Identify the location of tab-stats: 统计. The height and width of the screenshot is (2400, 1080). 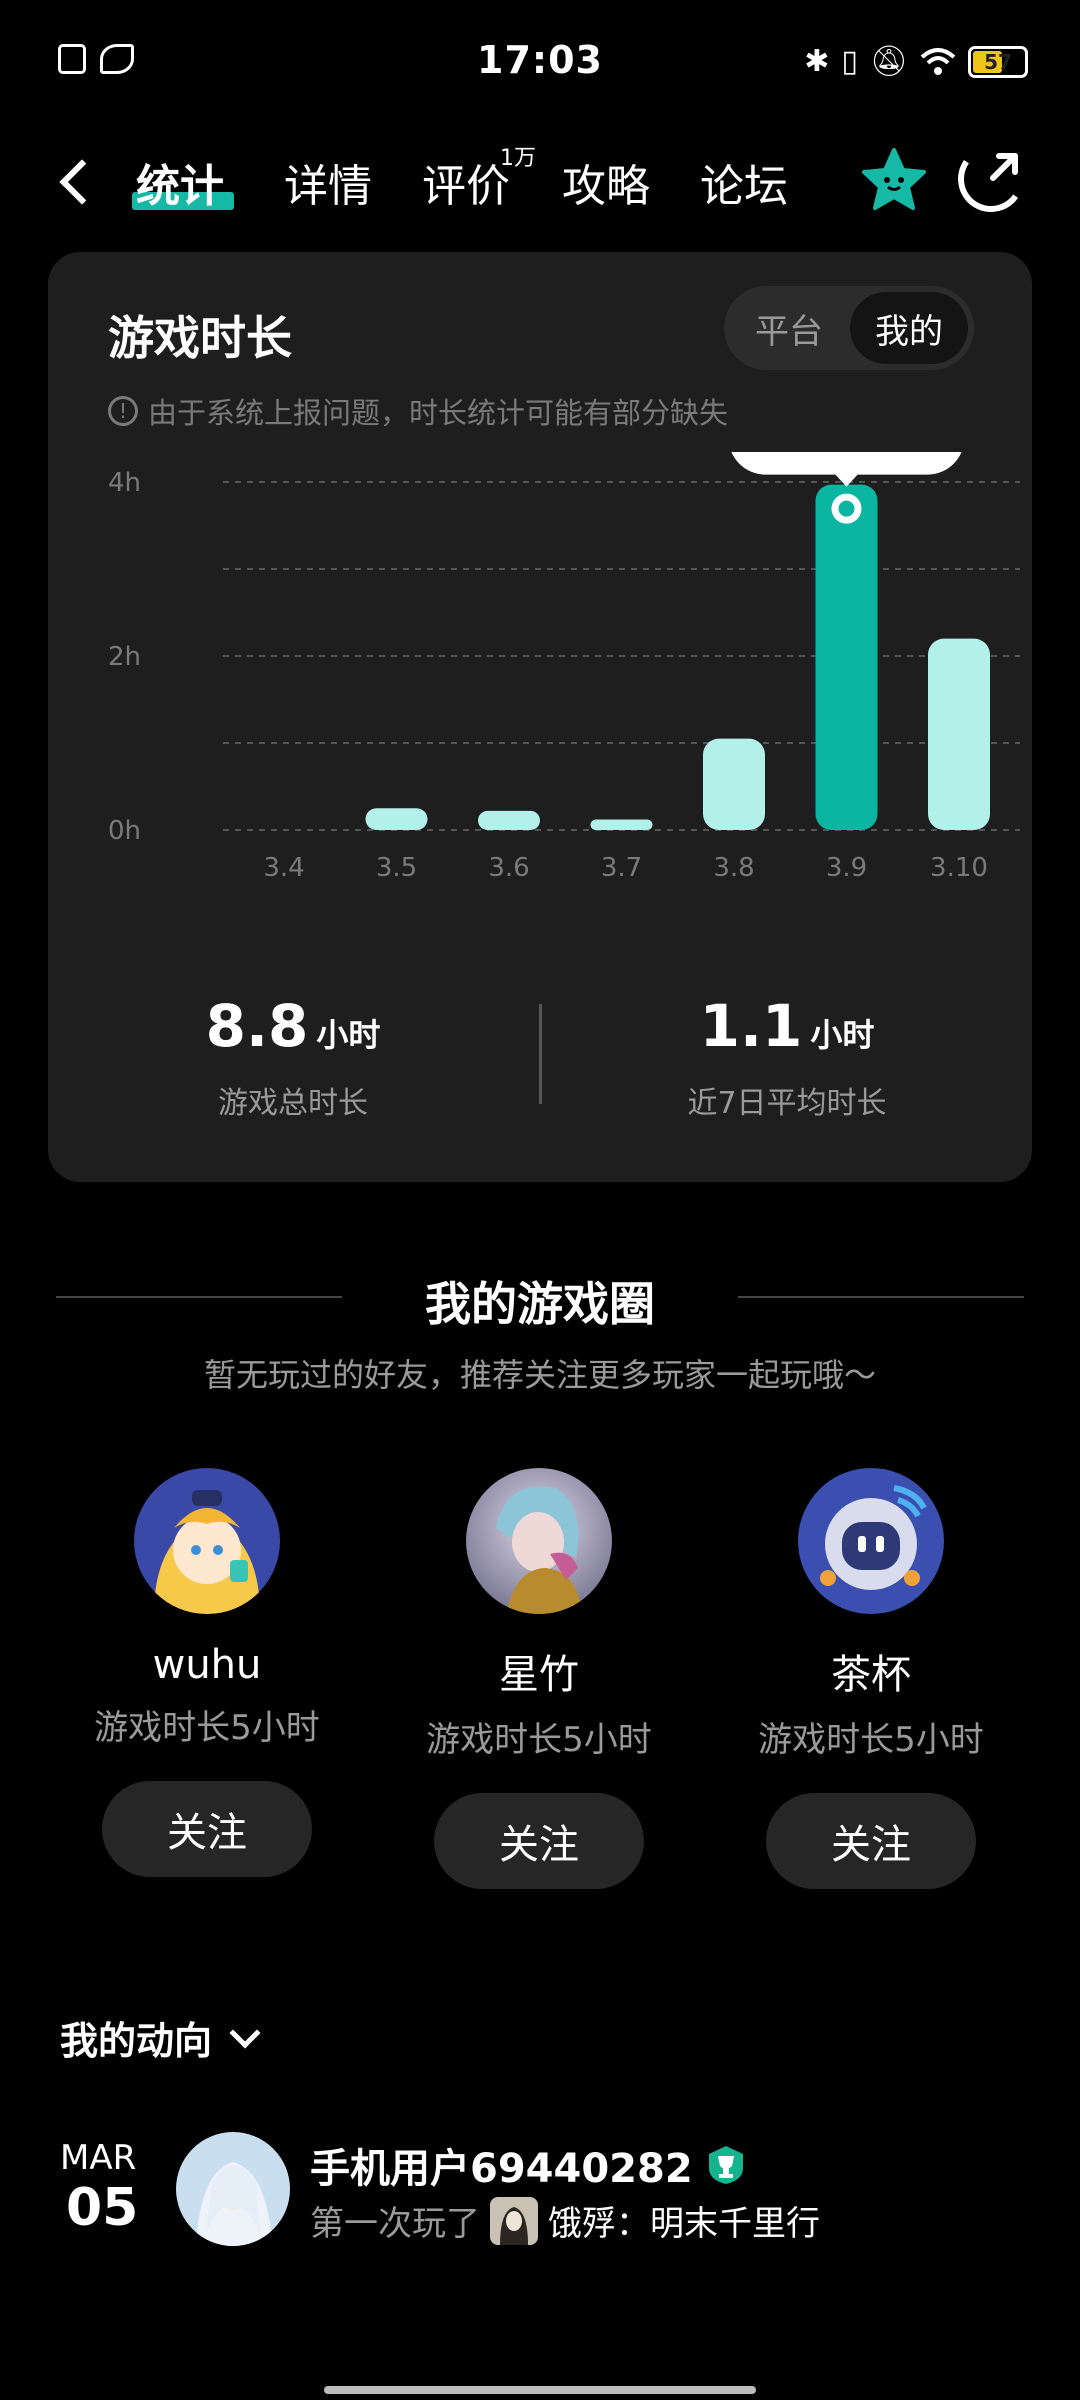
(180, 182).